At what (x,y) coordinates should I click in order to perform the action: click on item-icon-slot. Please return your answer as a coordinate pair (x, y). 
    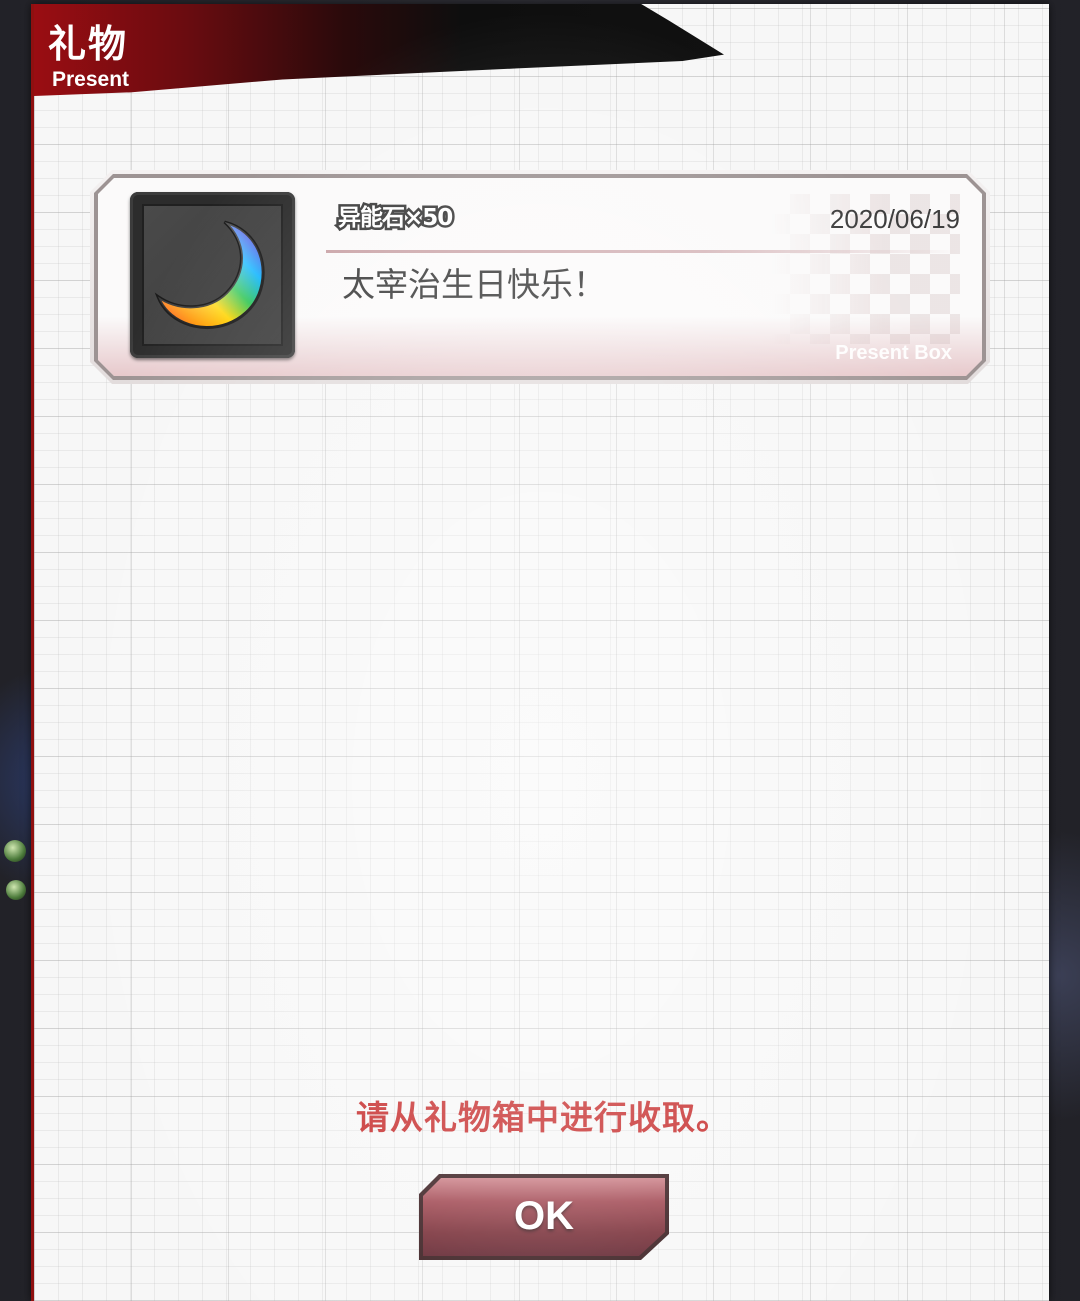
    Looking at the image, I should click on (212, 275).